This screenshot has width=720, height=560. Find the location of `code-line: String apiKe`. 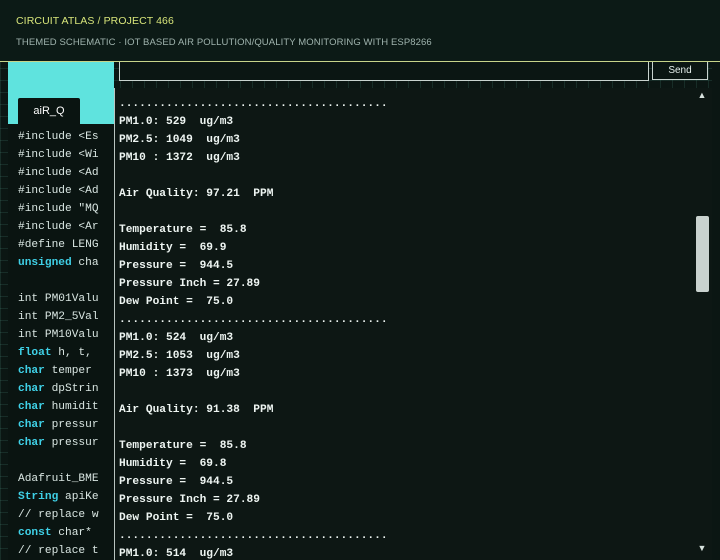

code-line: String apiKe is located at coordinates (58, 497).